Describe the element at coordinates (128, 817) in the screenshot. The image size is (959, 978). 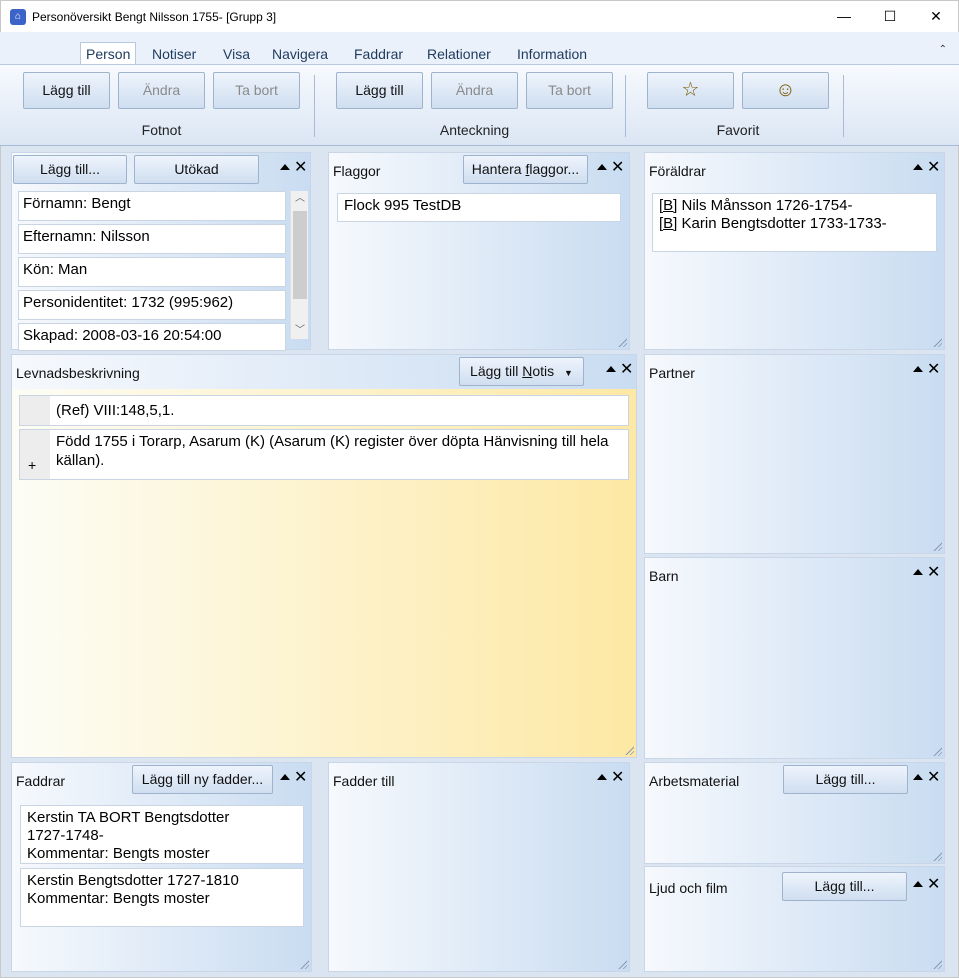
I see `godparent-name: Kerstin TA BORT Bengtsdotter` at that location.